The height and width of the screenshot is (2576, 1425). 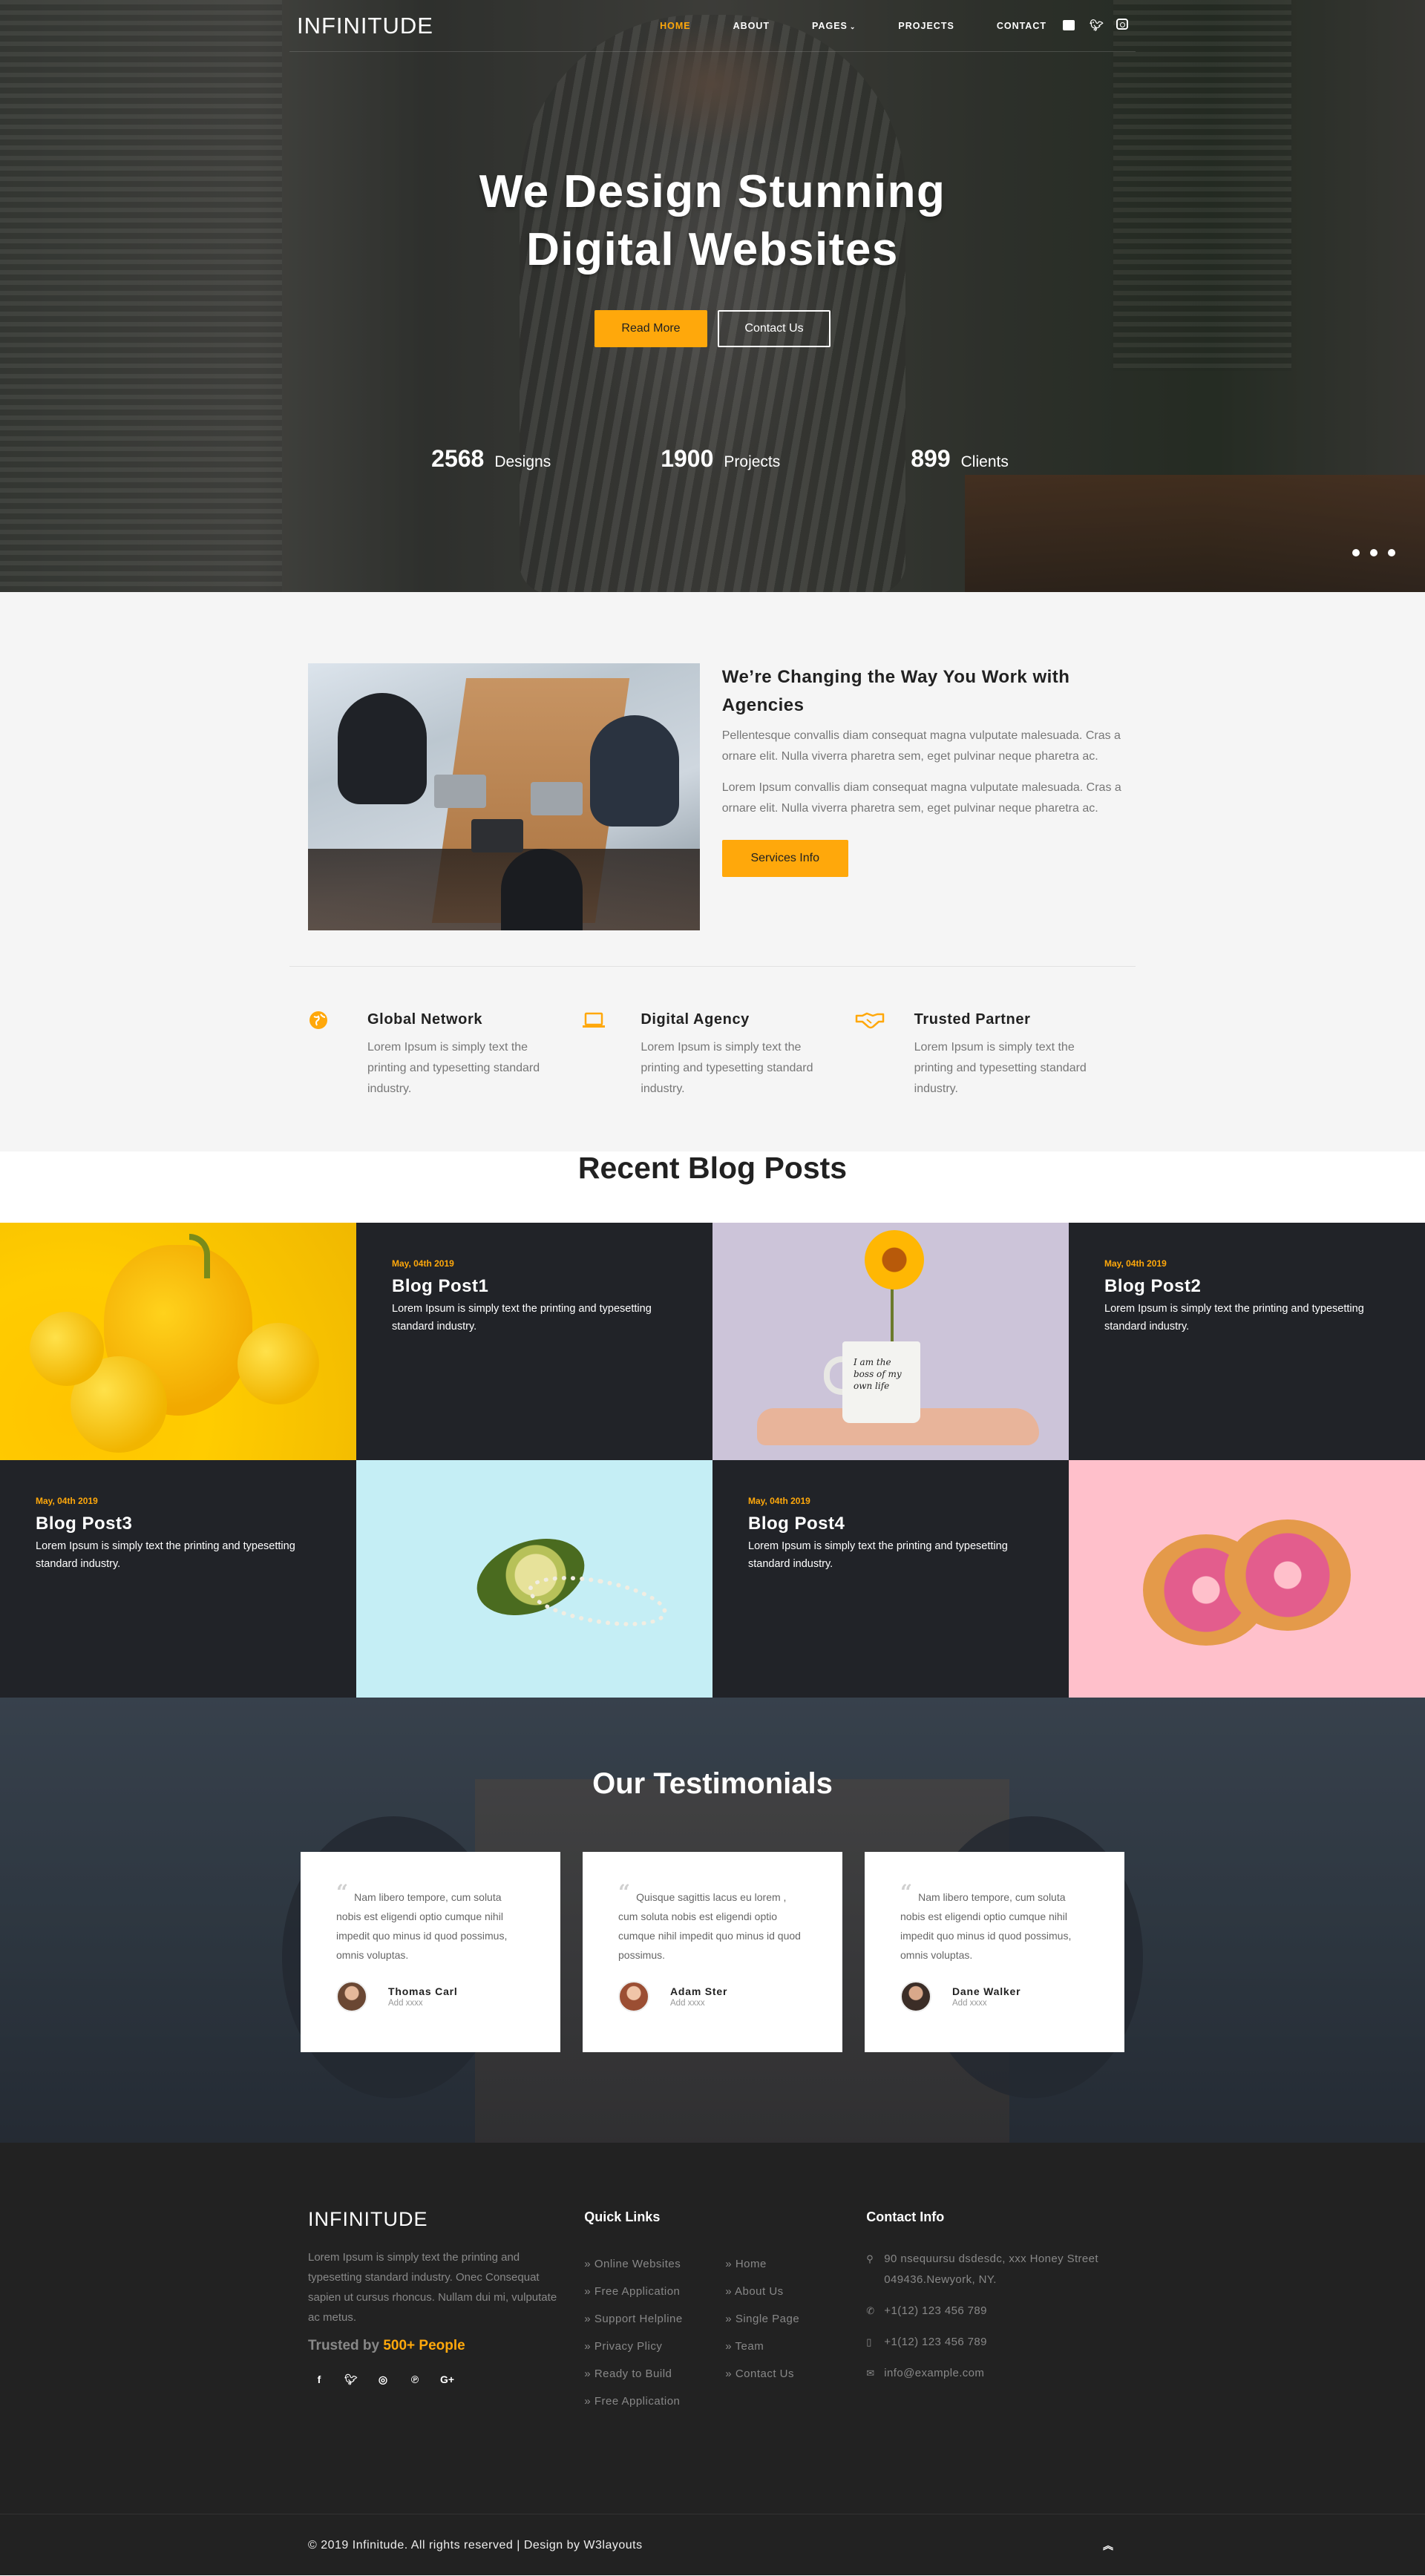 What do you see at coordinates (1122, 26) in the screenshot?
I see `instagram-icon` at bounding box center [1122, 26].